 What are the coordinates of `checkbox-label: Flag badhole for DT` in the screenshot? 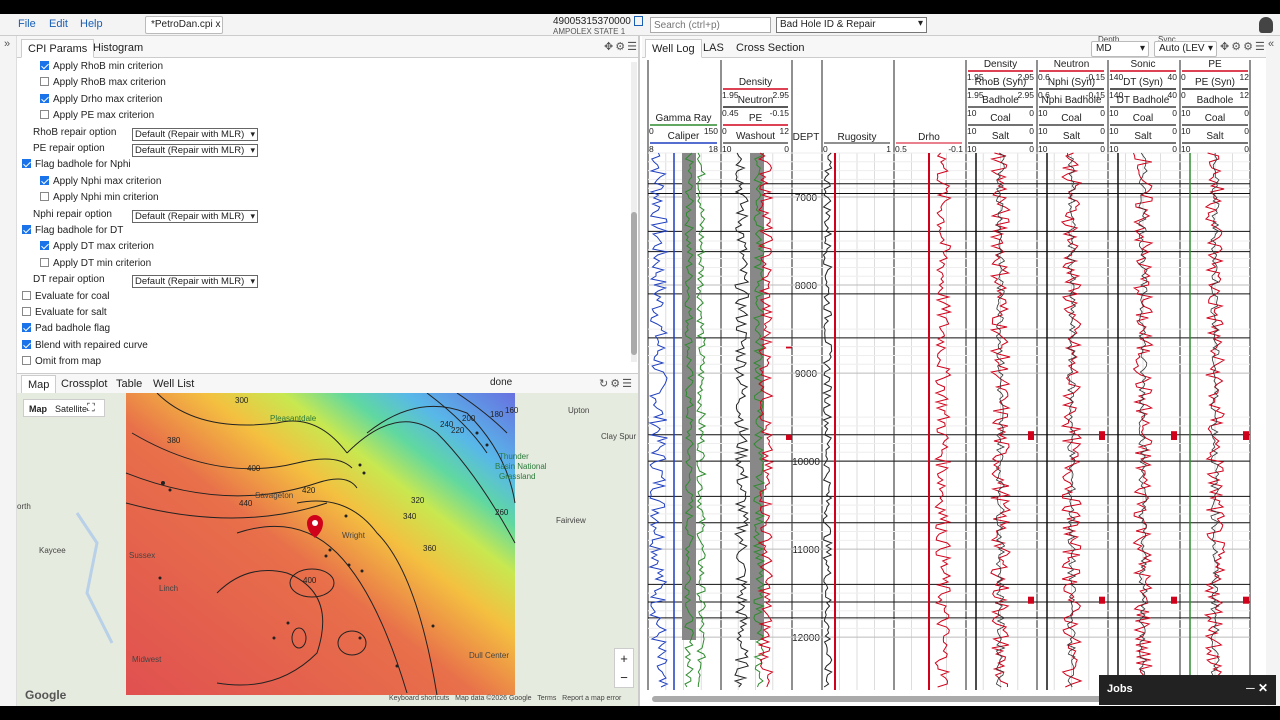 It's located at (79, 230).